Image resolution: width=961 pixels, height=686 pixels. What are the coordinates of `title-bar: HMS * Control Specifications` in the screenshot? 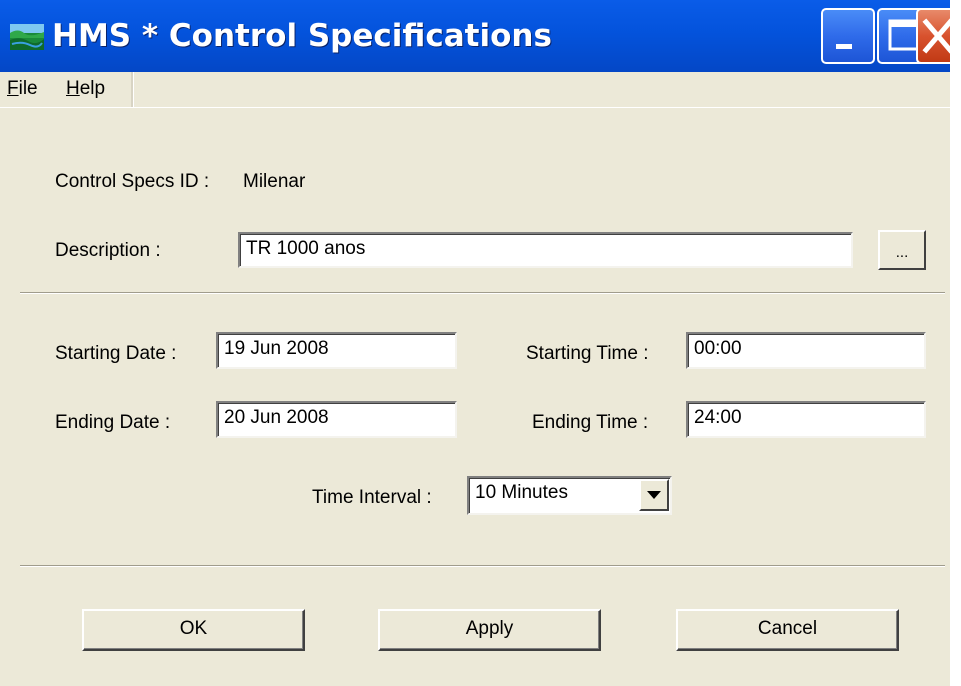 It's located at (476, 36).